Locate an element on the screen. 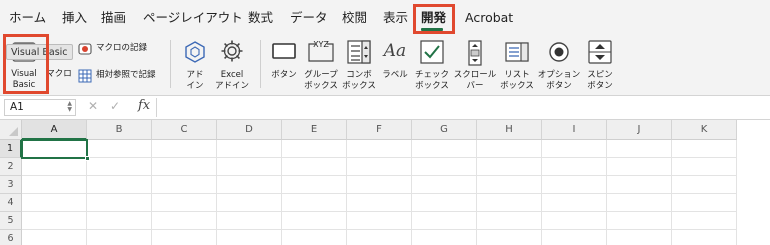 This screenshot has height=245, width=770. combo-box-control: コンボ ボックス is located at coordinates (359, 65).